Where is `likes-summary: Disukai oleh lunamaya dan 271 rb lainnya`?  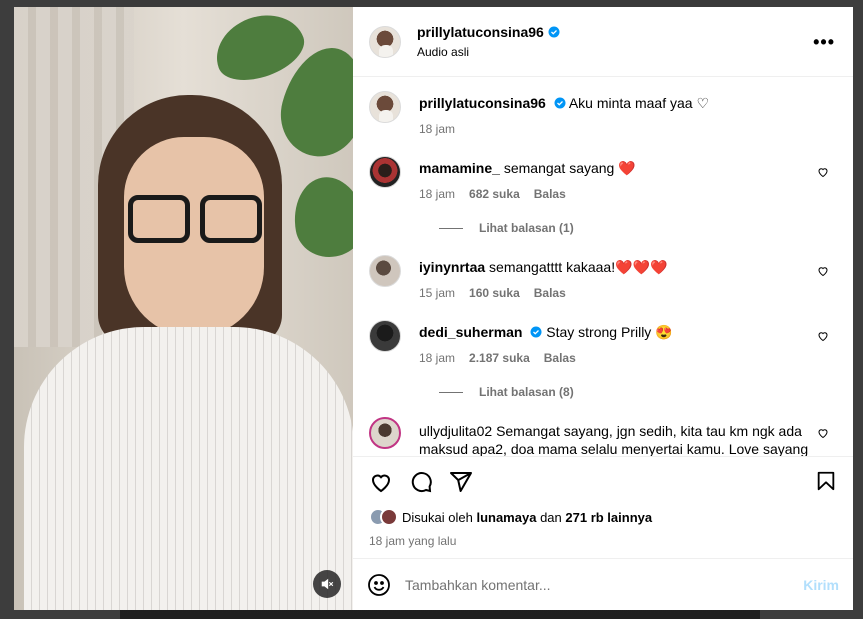 likes-summary: Disukai oleh lunamaya dan 271 rb lainnya is located at coordinates (603, 517).